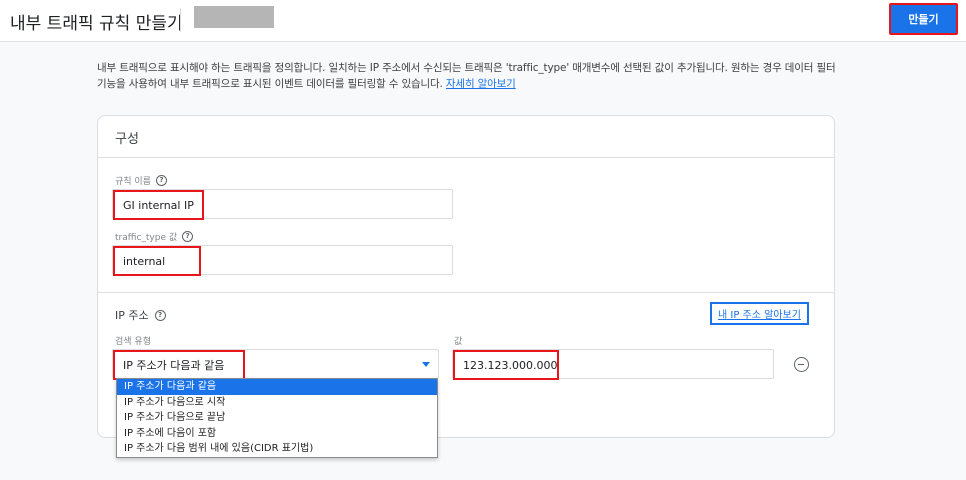  I want to click on dropdown-option: IP 주소가 다음으로 끝남, so click(277, 418).